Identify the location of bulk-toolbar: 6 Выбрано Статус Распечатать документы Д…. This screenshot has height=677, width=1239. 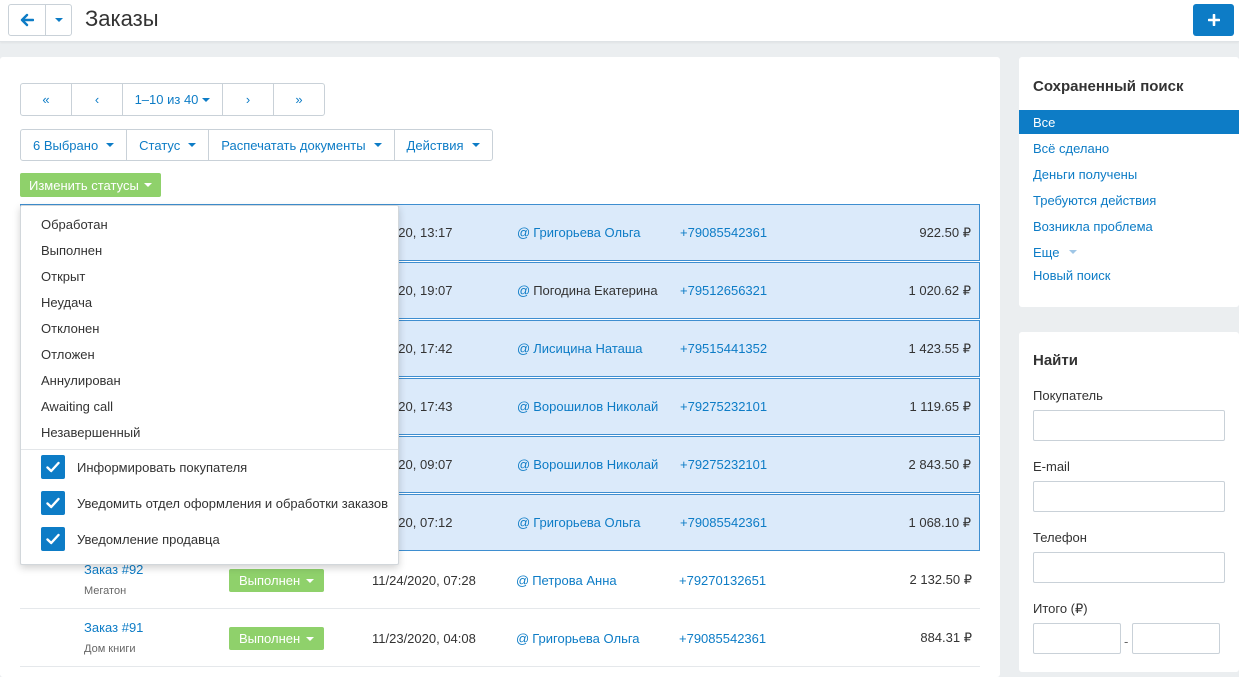
(256, 145).